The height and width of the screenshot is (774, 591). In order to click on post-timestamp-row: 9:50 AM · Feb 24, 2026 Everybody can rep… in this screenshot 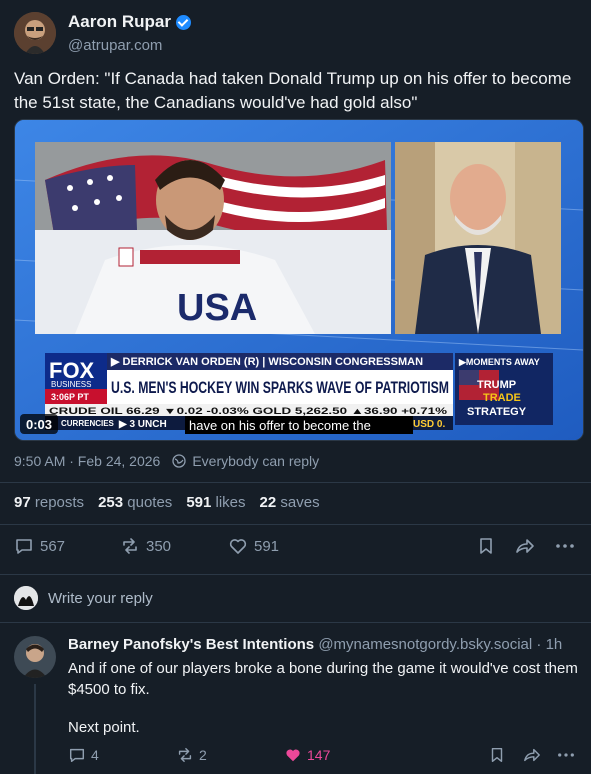, I will do `click(166, 461)`.